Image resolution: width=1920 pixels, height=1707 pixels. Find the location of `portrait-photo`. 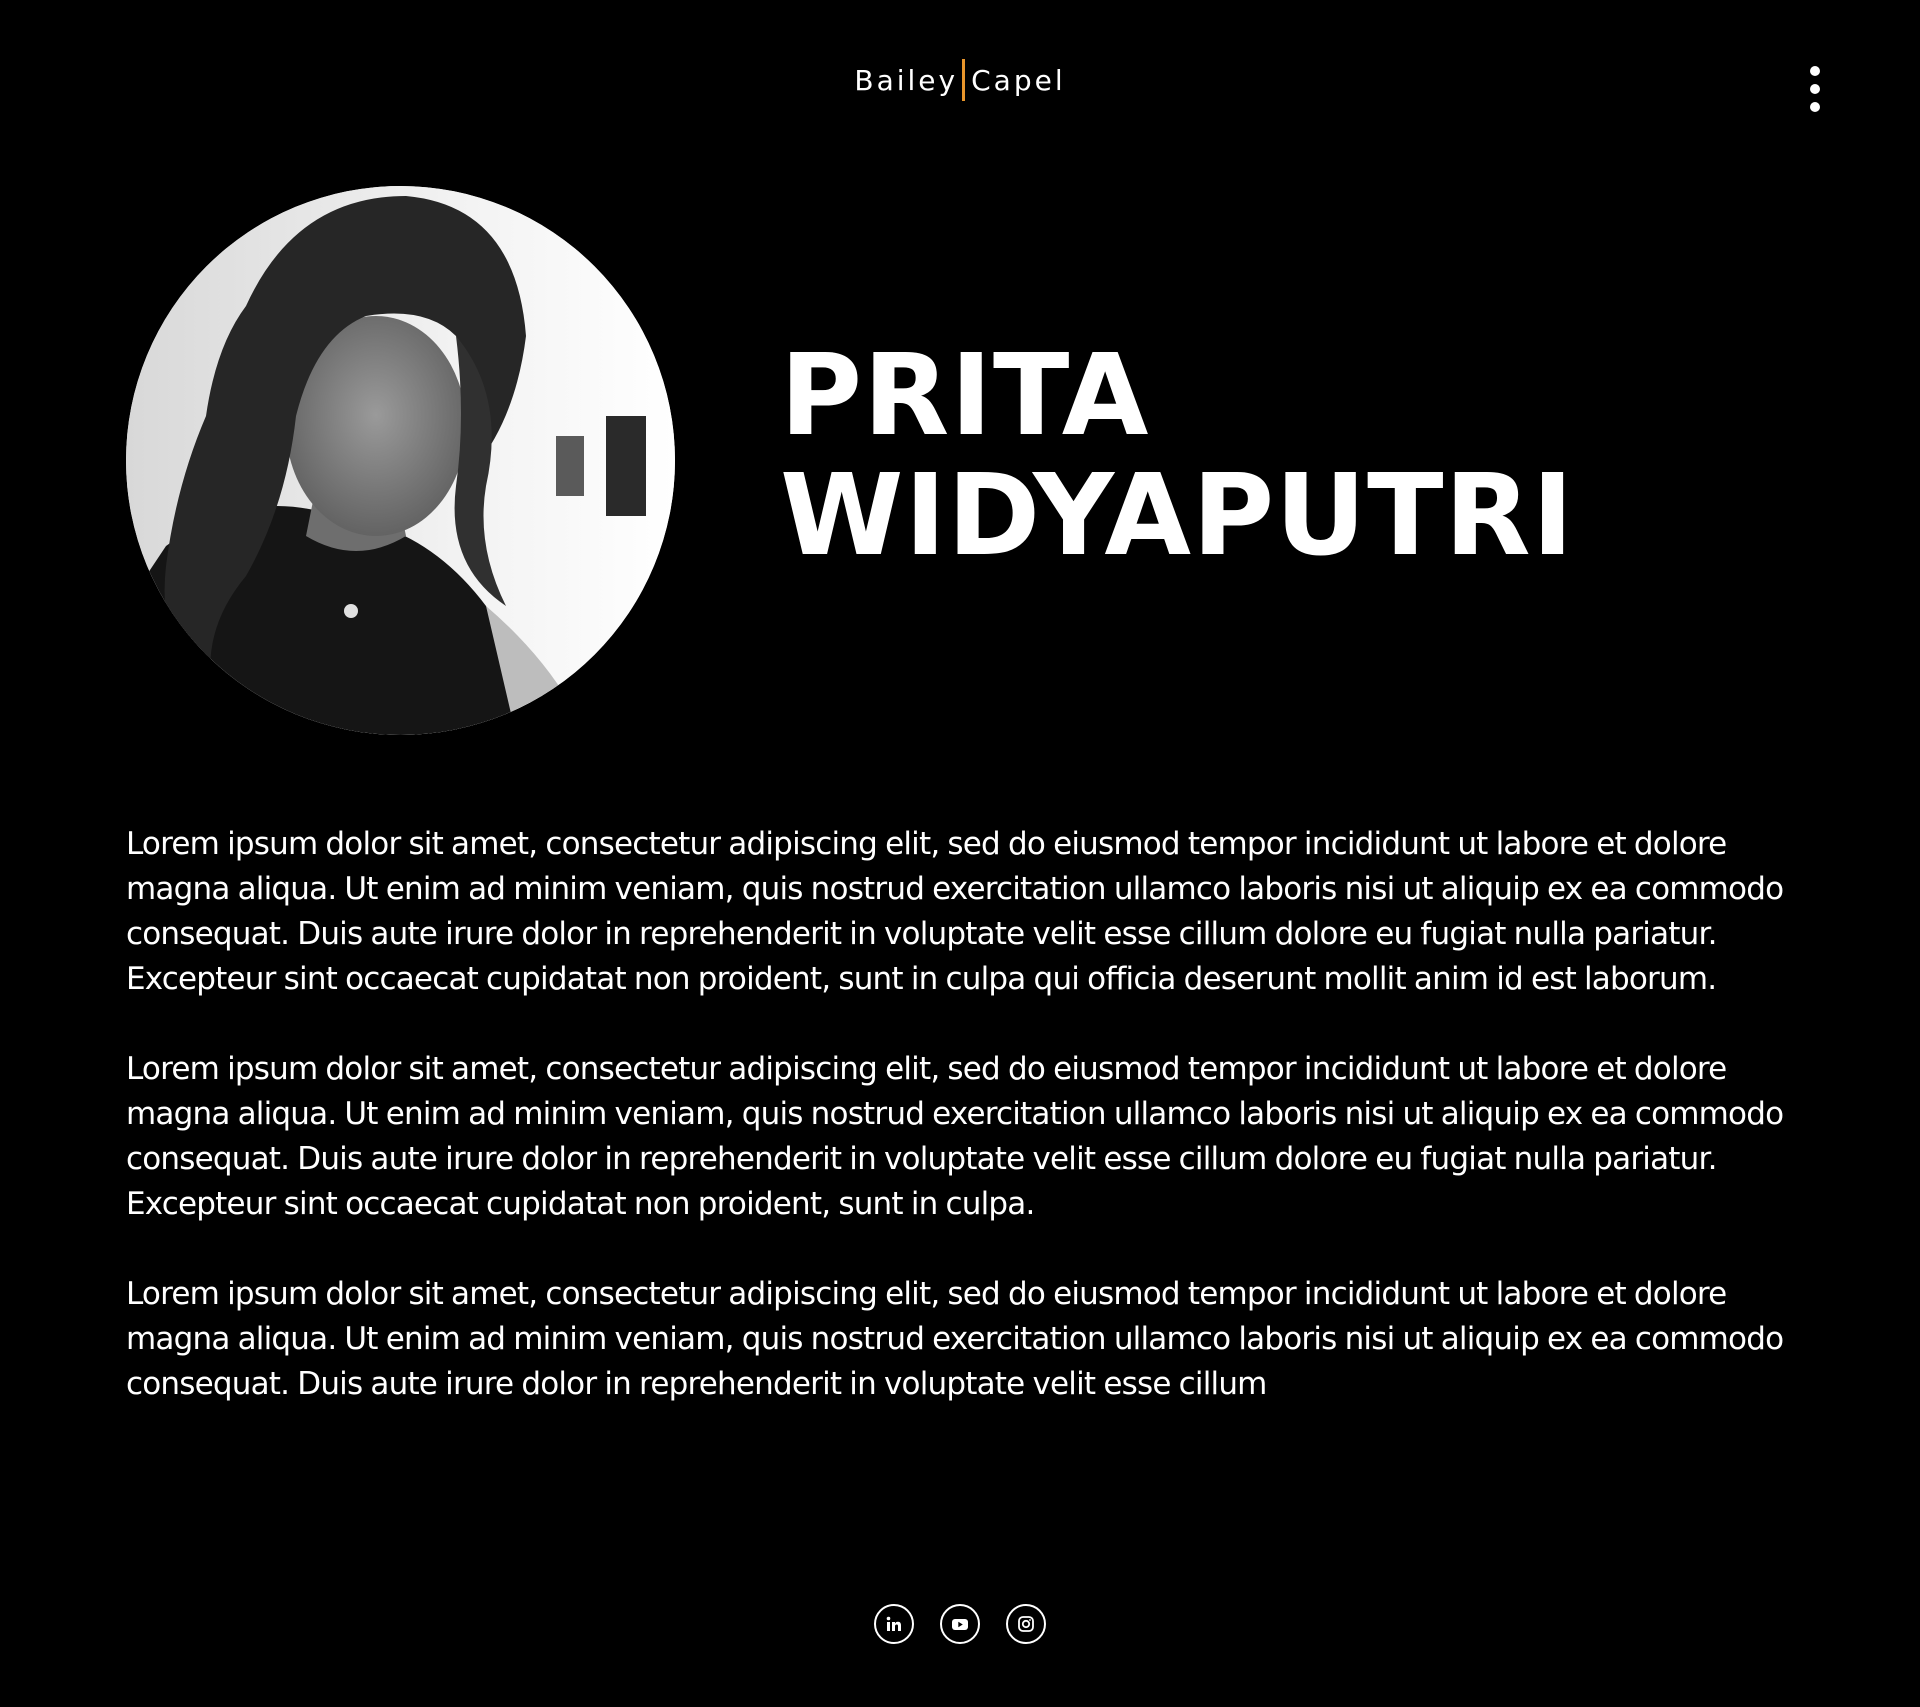

portrait-photo is located at coordinates (400, 460).